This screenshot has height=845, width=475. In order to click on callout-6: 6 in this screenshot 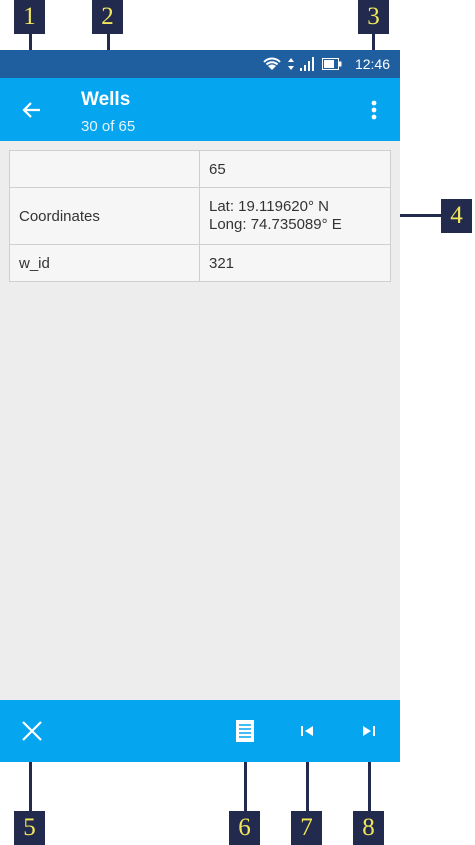, I will do `click(244, 828)`.